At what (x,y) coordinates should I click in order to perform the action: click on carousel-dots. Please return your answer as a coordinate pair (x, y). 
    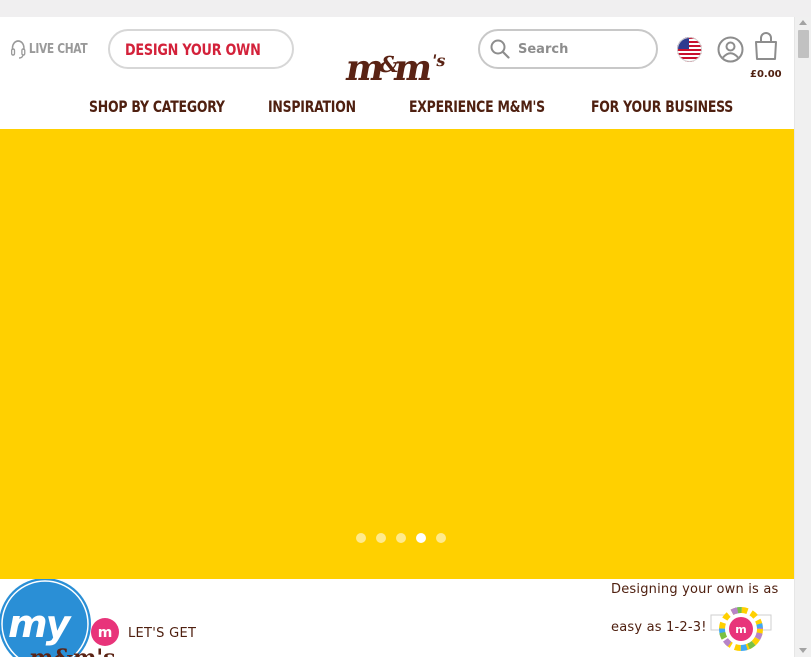
    Looking at the image, I should click on (401, 538).